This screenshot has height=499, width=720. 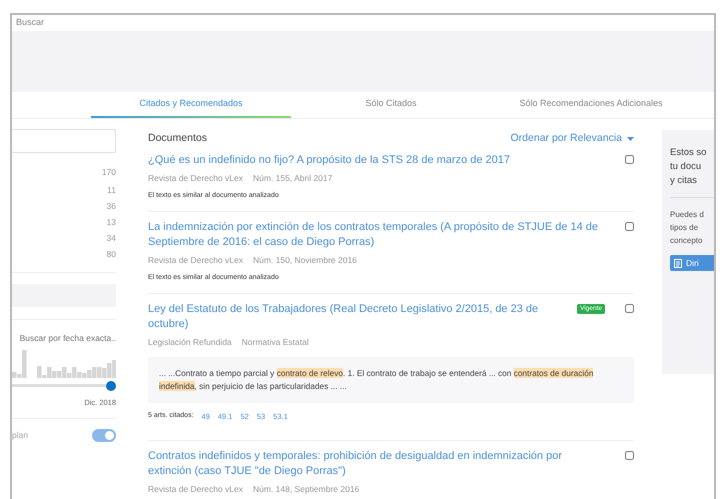 I want to click on document-meta: Núm. 155, Abril 2017, so click(x=292, y=178).